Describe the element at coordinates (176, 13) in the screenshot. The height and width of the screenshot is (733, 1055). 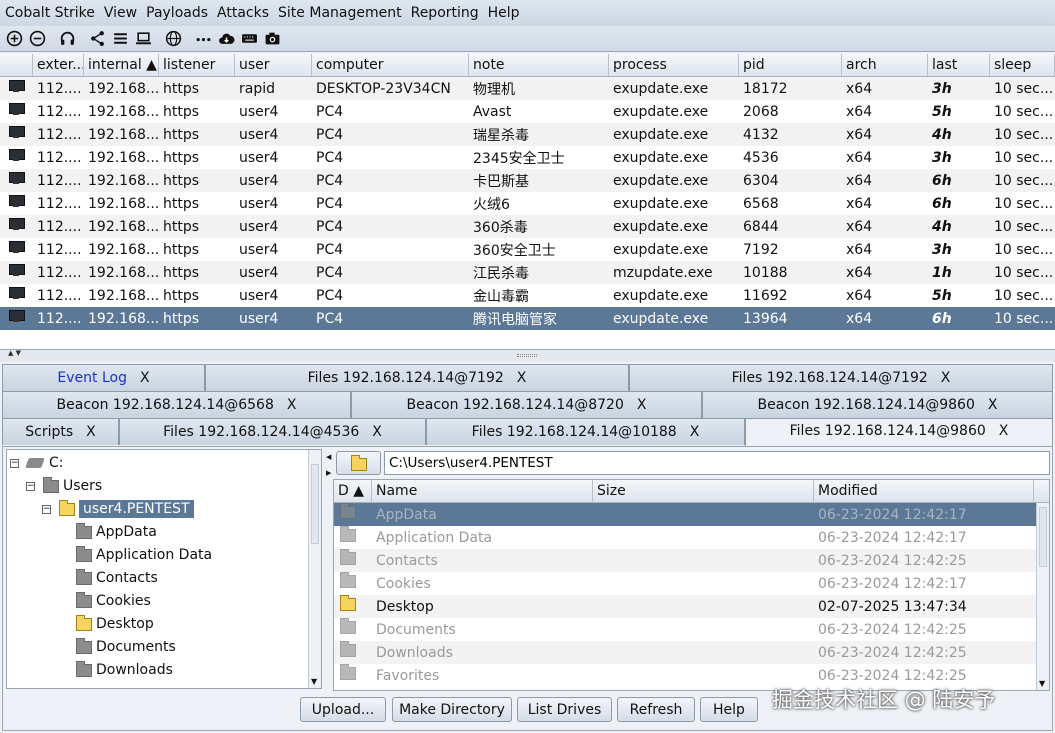
I see `menu-payloads: Payloads` at that location.